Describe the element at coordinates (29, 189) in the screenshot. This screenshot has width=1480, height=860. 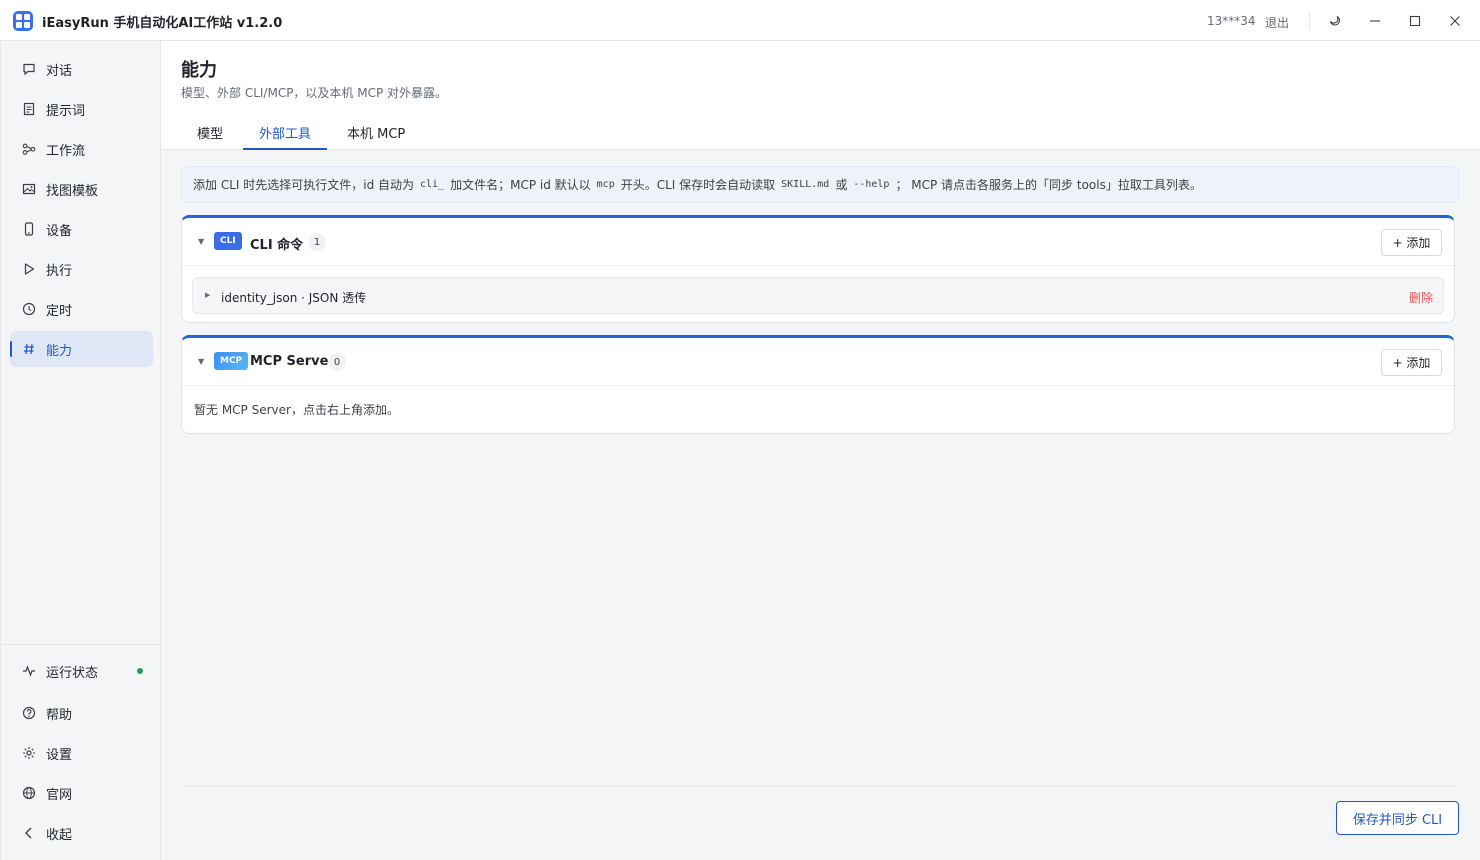
I see `image-icon` at that location.